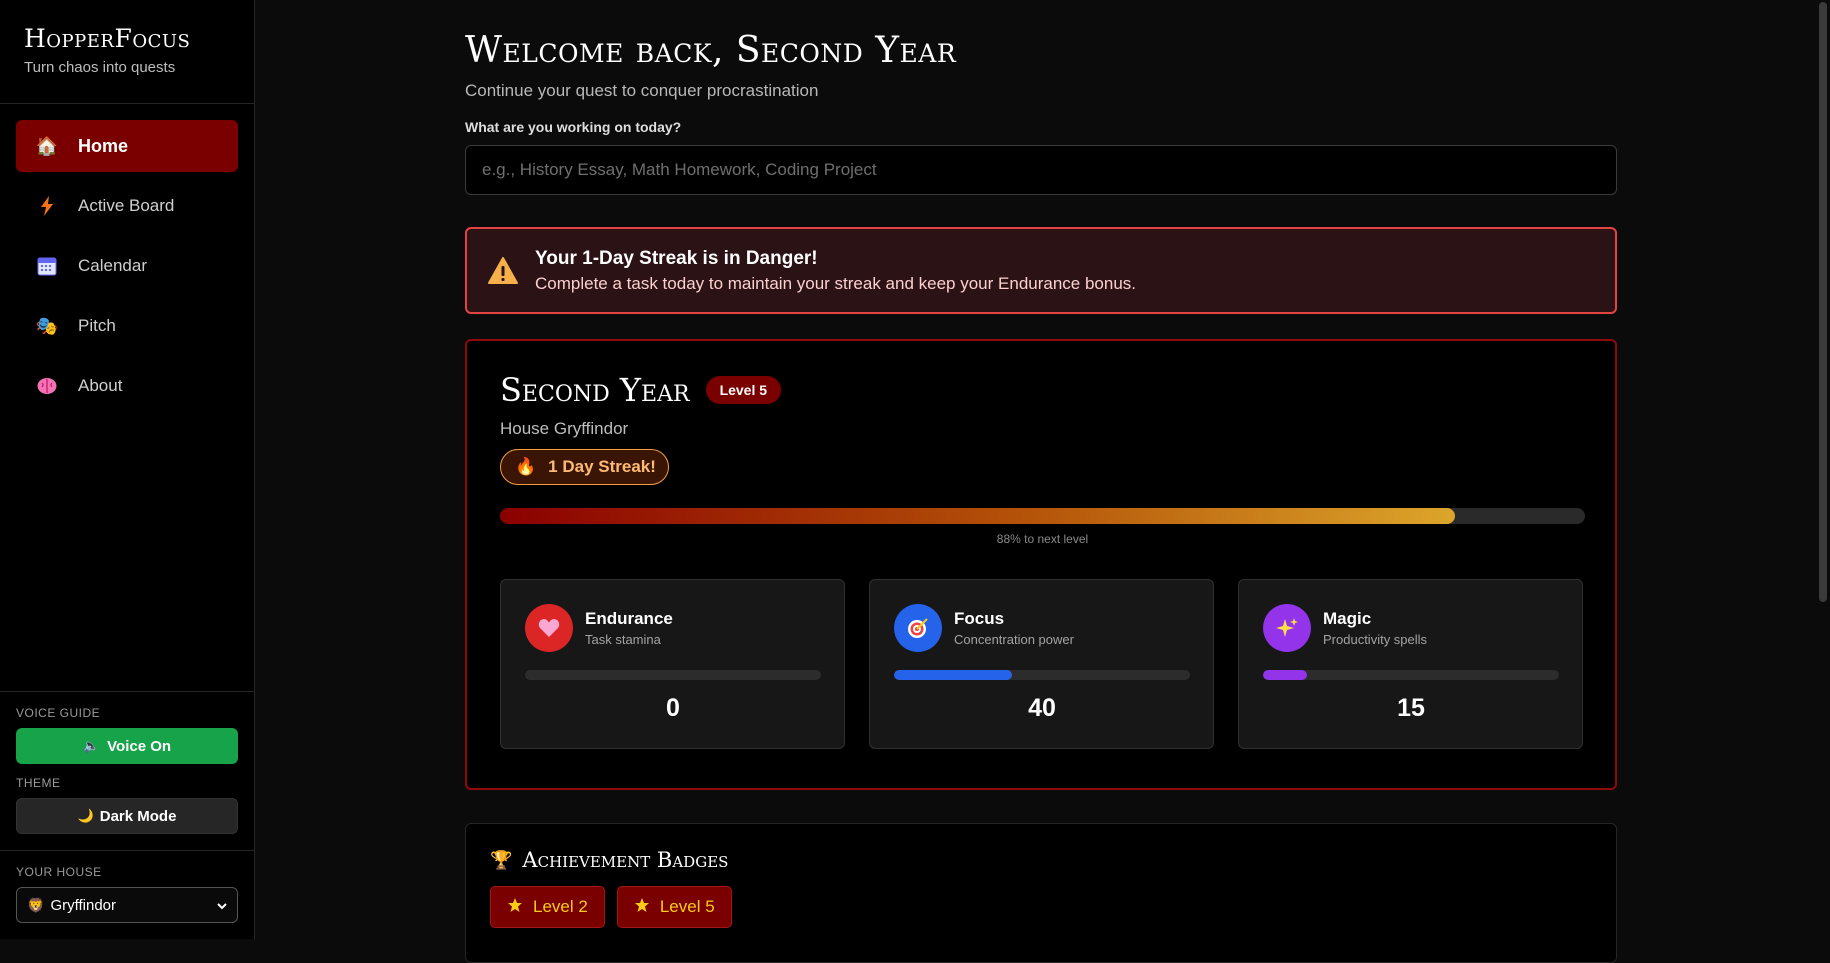 The height and width of the screenshot is (963, 1830). I want to click on sidebar-item-label: Home, so click(103, 145).